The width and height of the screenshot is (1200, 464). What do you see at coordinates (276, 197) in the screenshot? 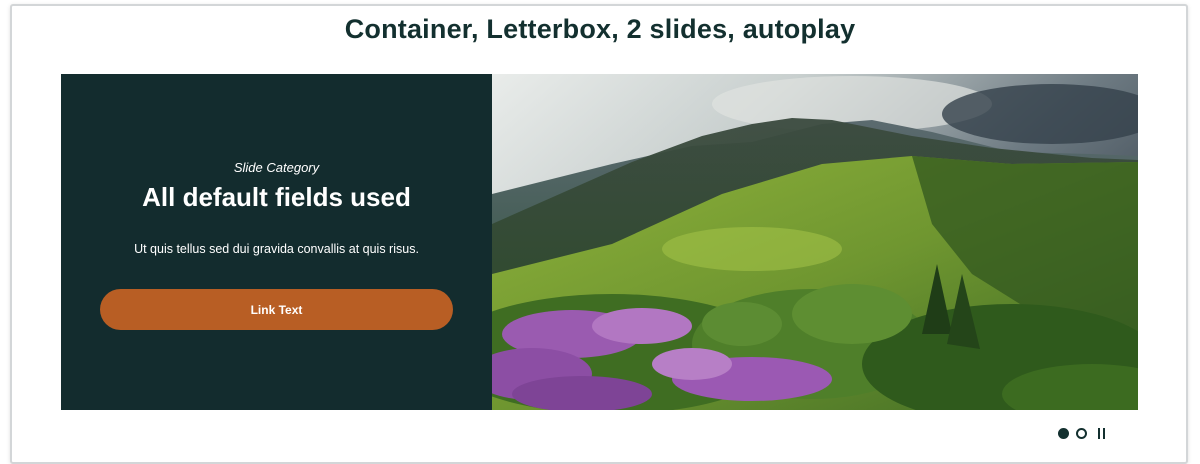
I see `slide-title: All default fields used` at bounding box center [276, 197].